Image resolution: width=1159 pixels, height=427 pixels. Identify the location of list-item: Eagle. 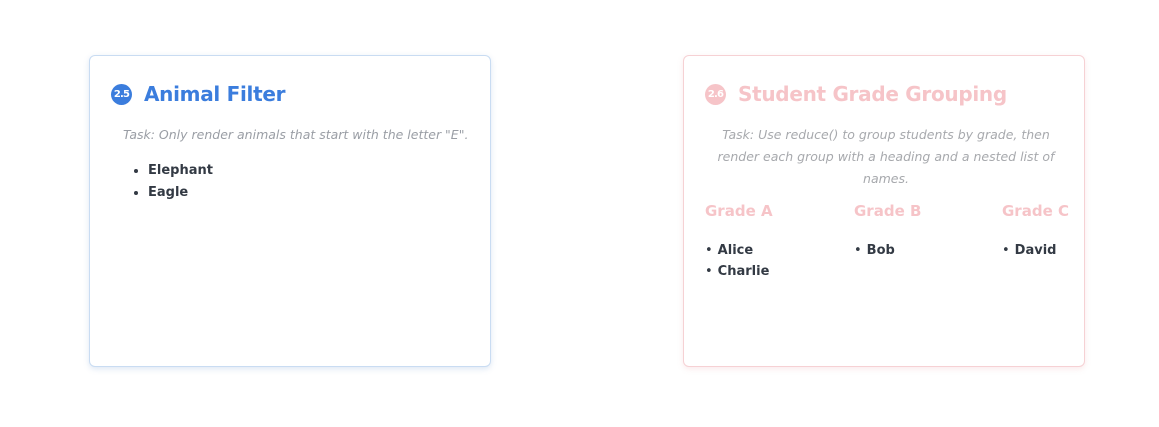
(180, 193).